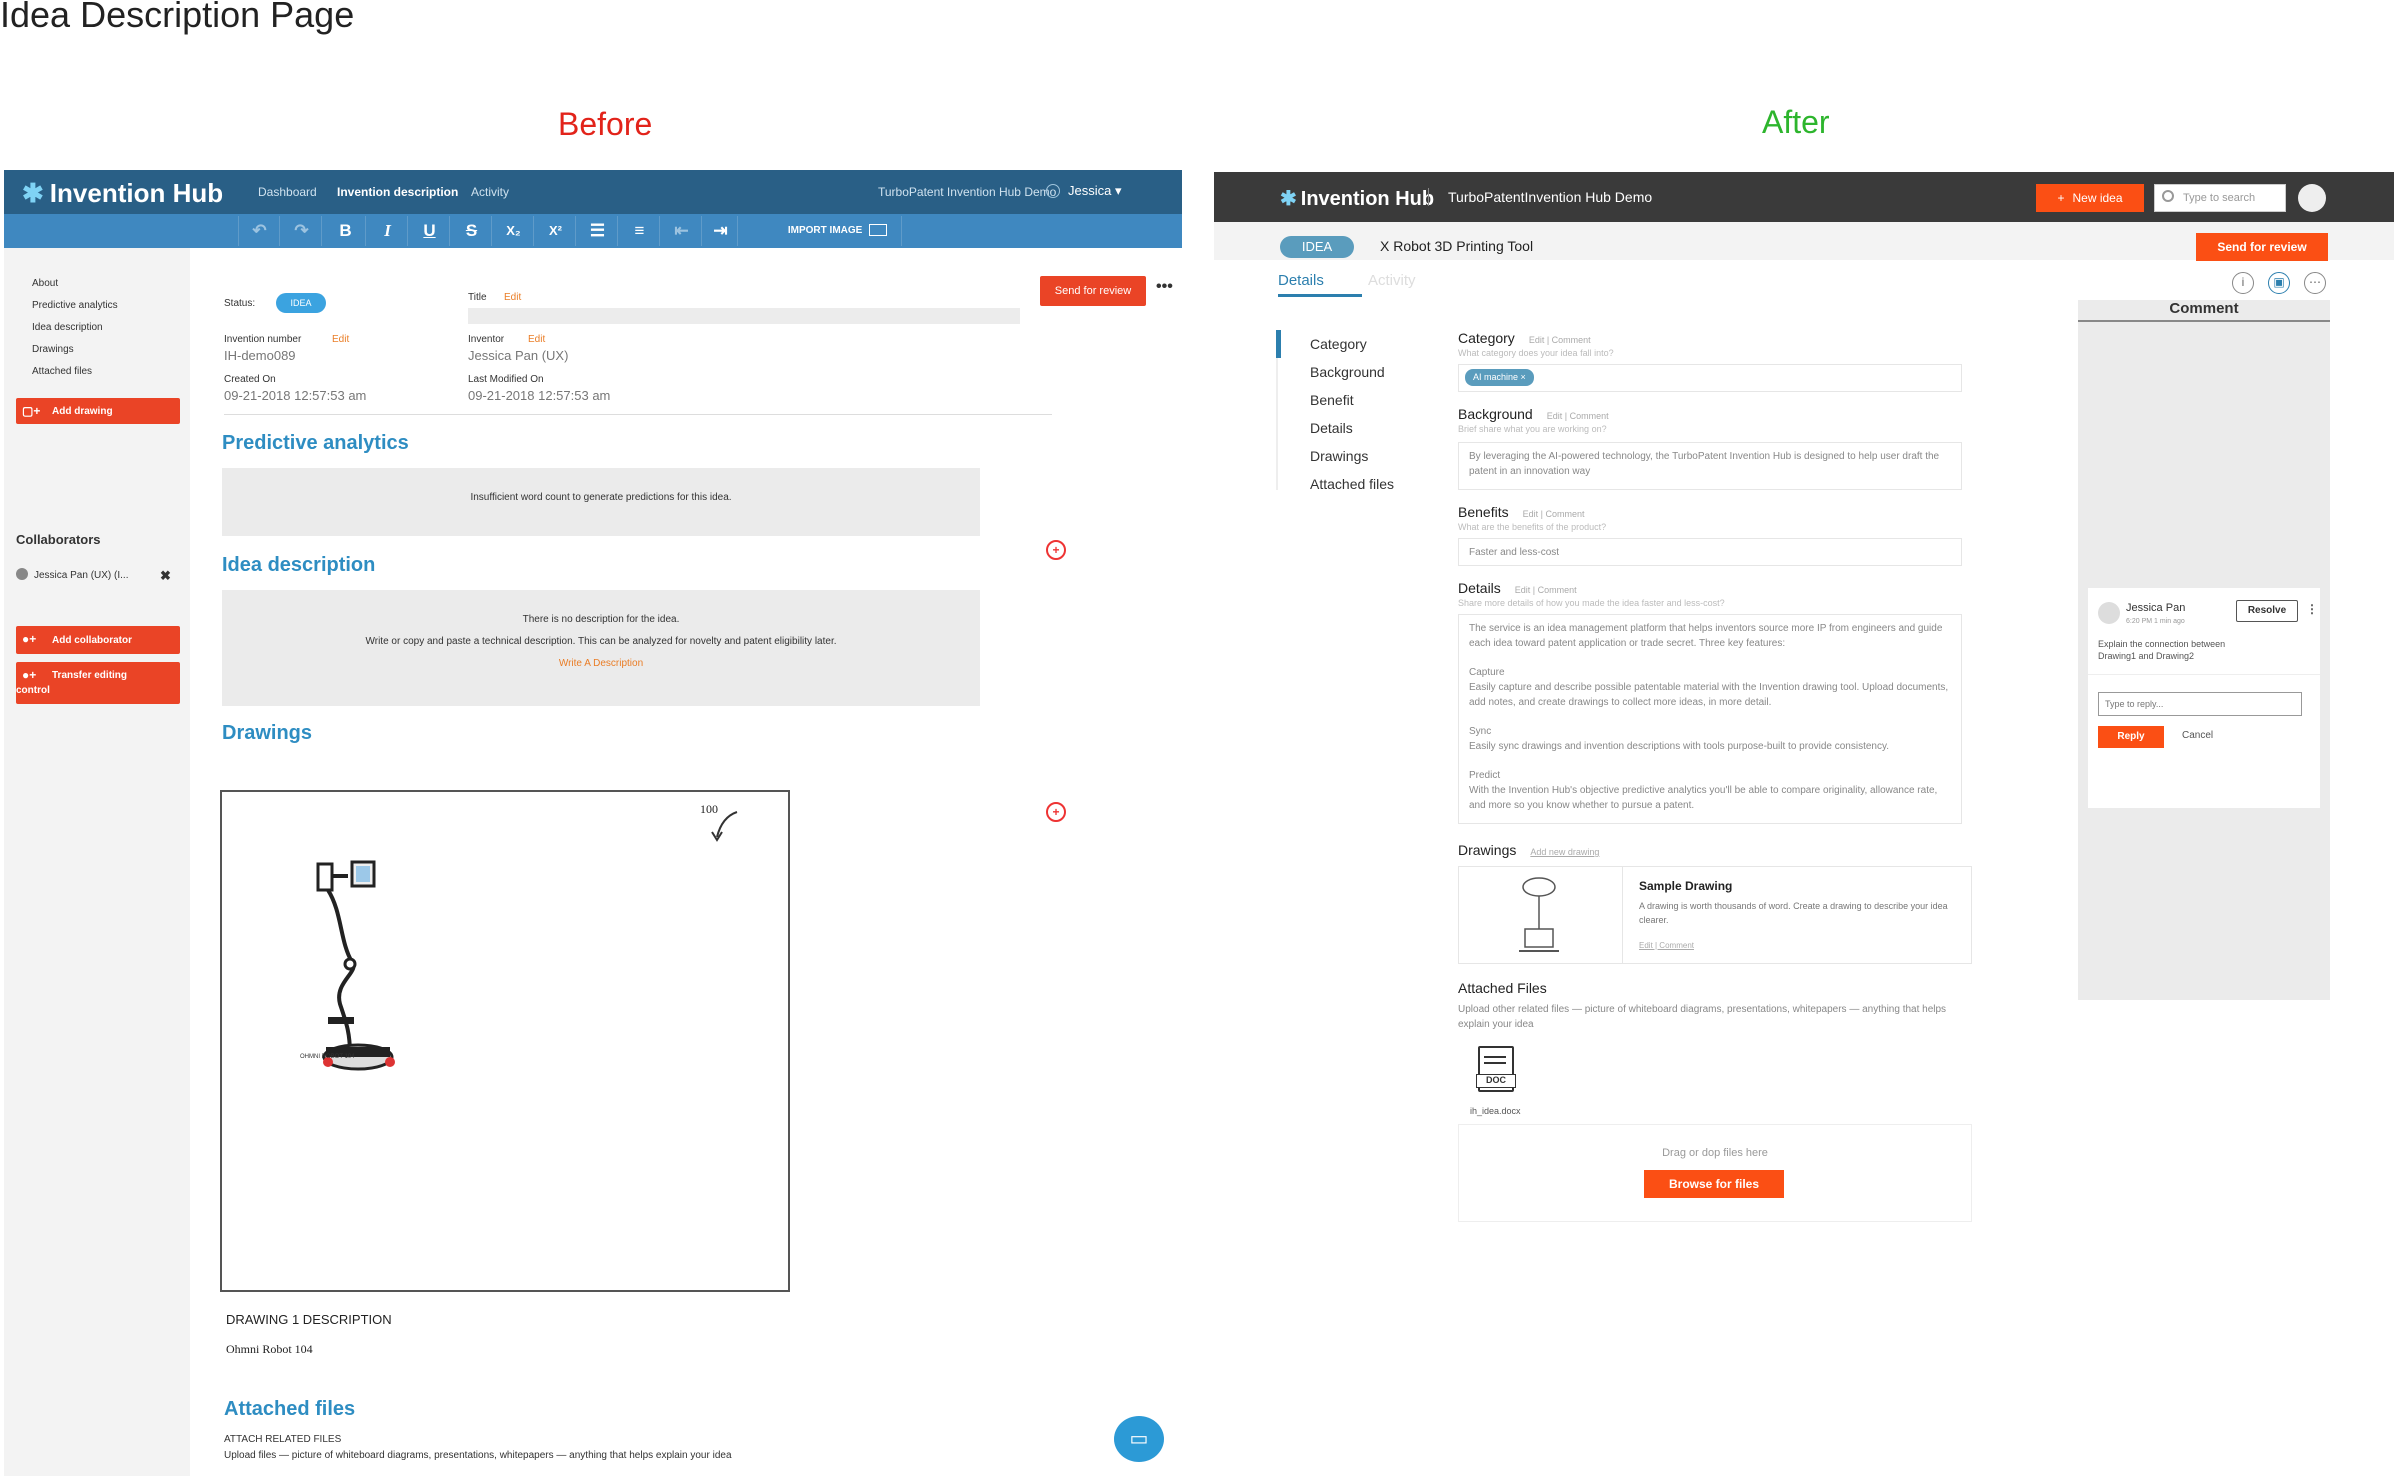  What do you see at coordinates (838, 231) in the screenshot?
I see `import-image-button: IMPORT IMAGE` at bounding box center [838, 231].